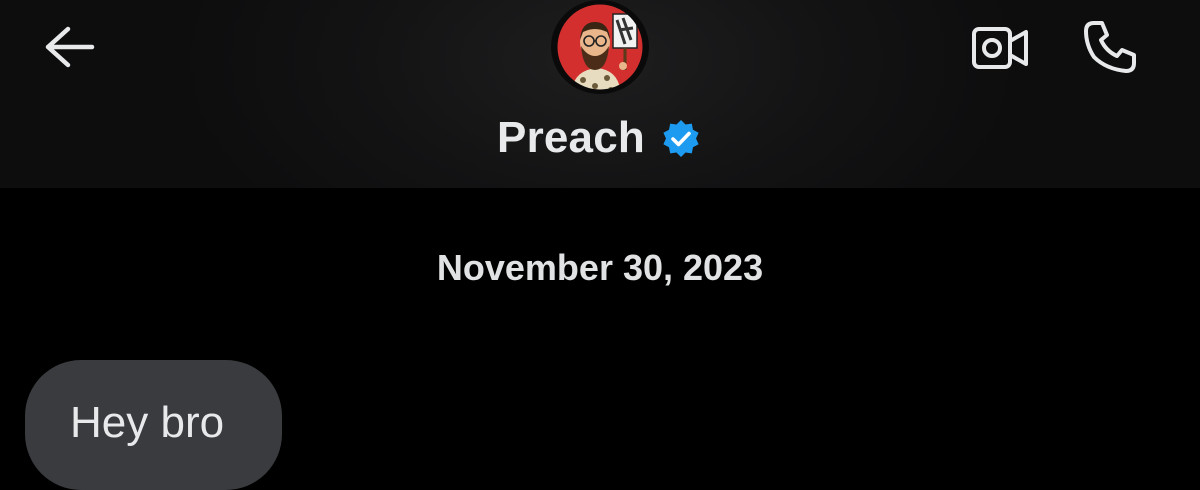 Image resolution: width=1200 pixels, height=490 pixels. I want to click on verified-badge-icon, so click(681, 139).